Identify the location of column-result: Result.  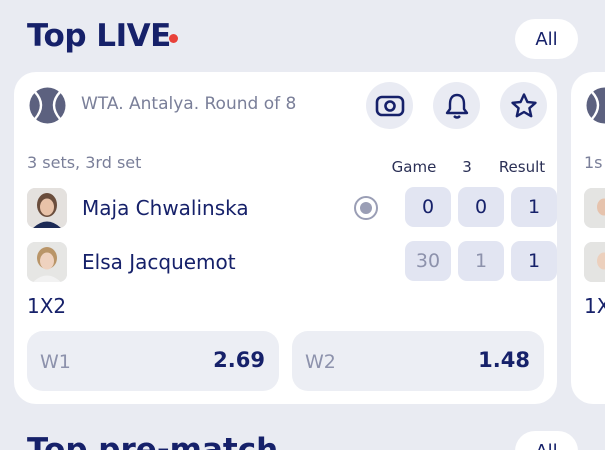
(522, 167).